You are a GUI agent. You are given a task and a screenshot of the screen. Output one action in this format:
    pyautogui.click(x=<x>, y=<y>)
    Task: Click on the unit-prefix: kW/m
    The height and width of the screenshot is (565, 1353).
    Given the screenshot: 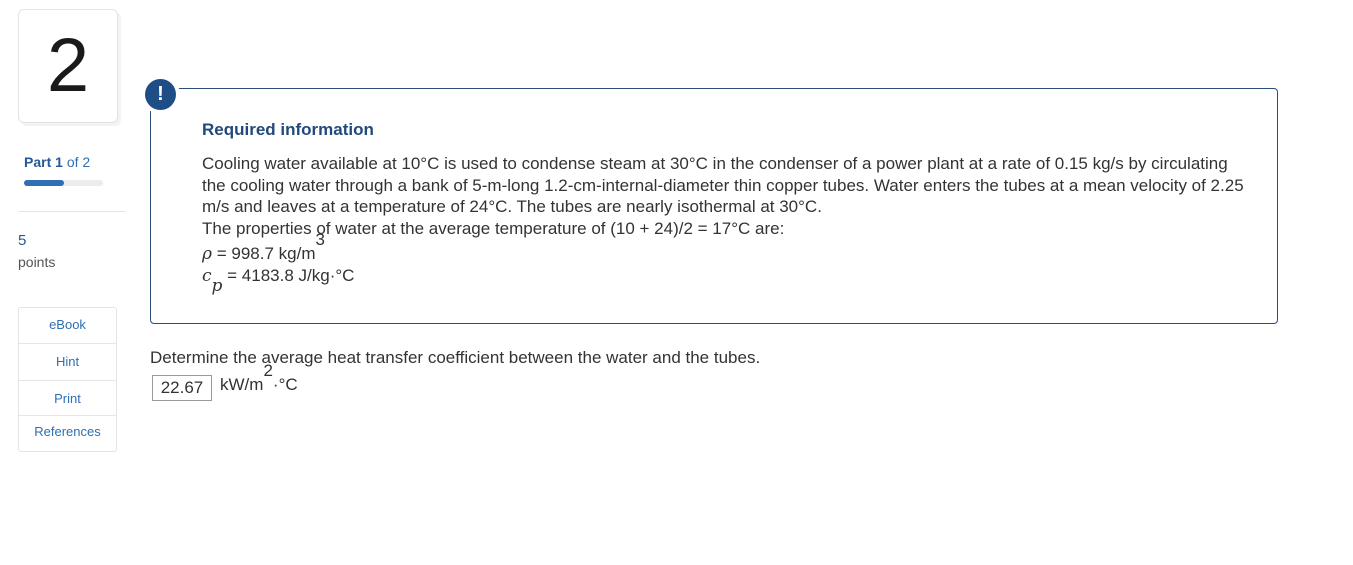 What is the action you would take?
    pyautogui.click(x=242, y=384)
    